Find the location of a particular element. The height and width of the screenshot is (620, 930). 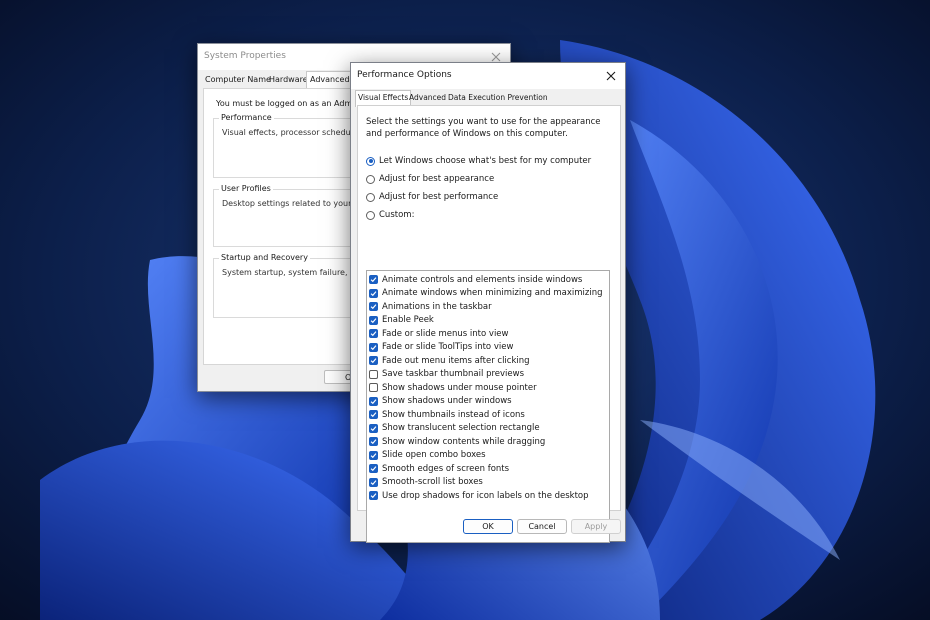

effect-list-item: Fade or slide menus into view is located at coordinates (488, 334).